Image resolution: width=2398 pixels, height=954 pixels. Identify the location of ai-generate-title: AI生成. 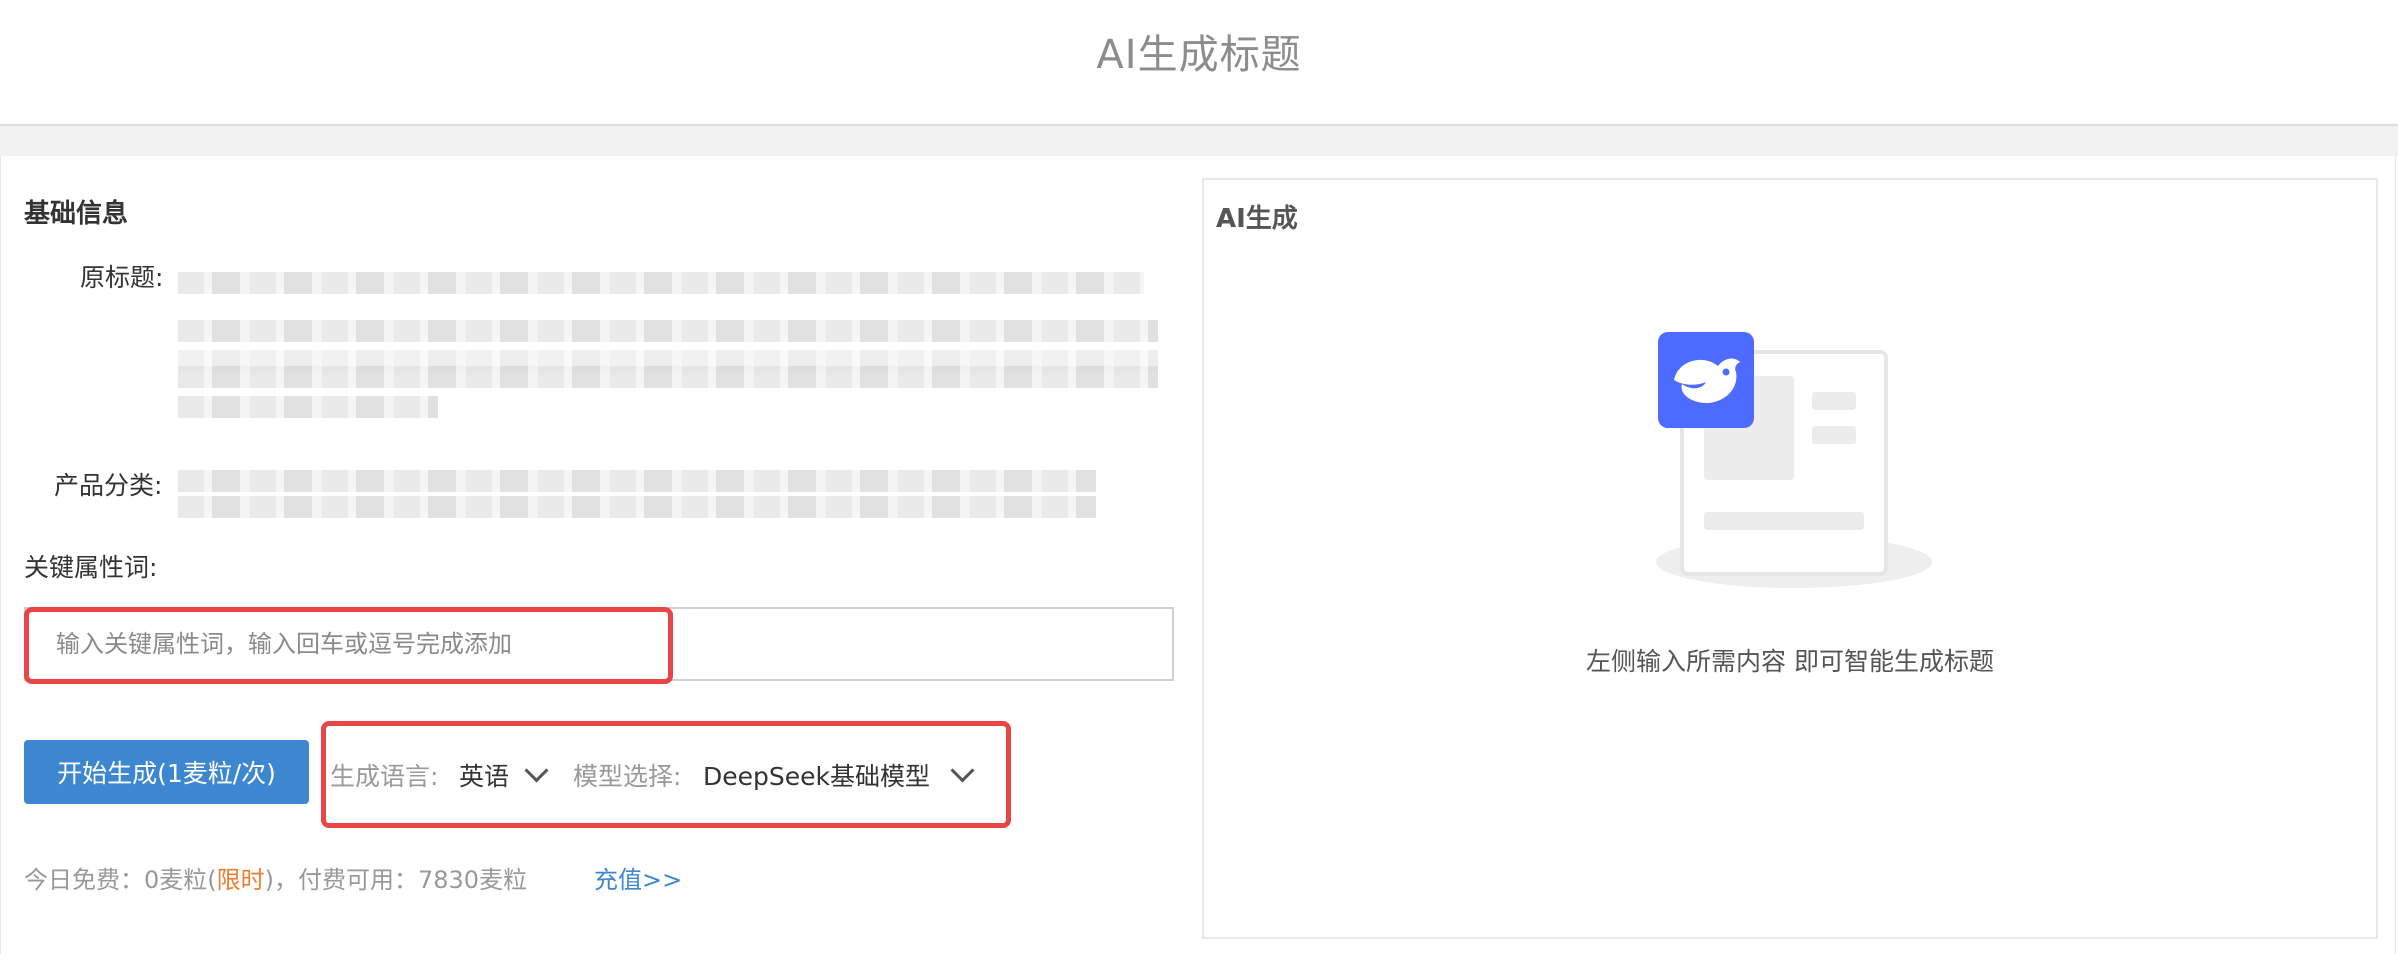
(1257, 219).